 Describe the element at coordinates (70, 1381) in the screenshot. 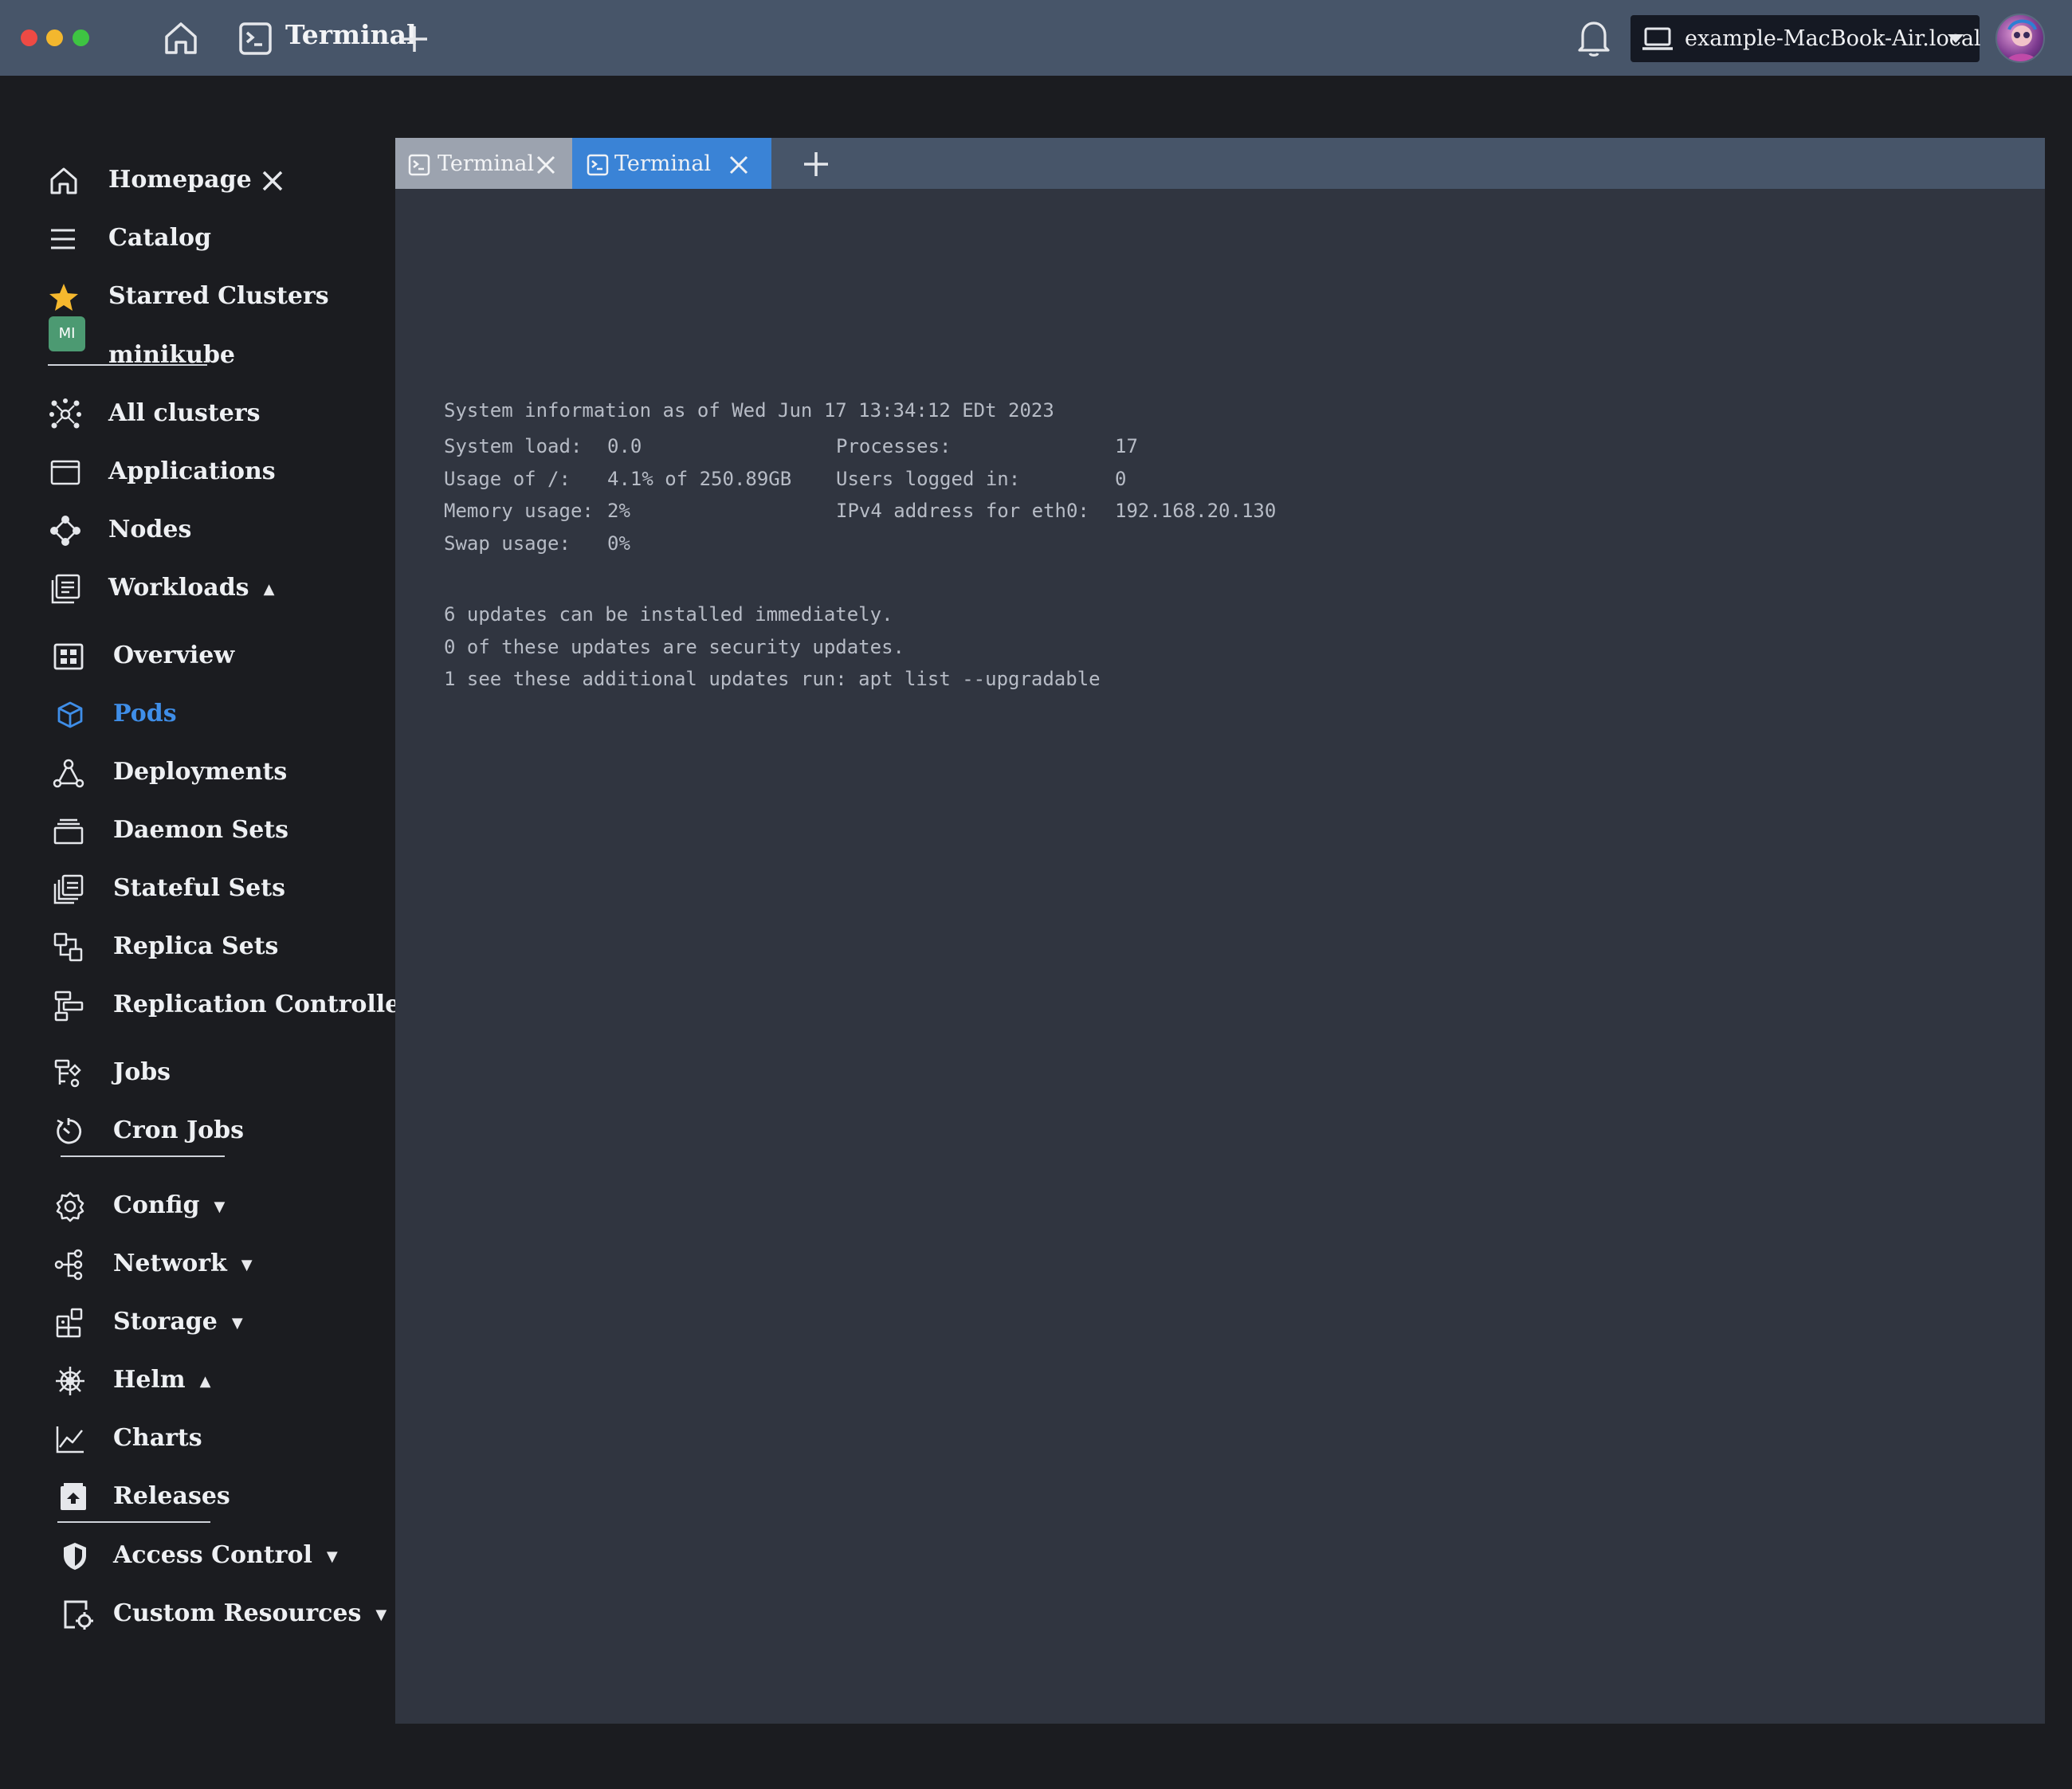

I see `helm-wheel-icon` at that location.